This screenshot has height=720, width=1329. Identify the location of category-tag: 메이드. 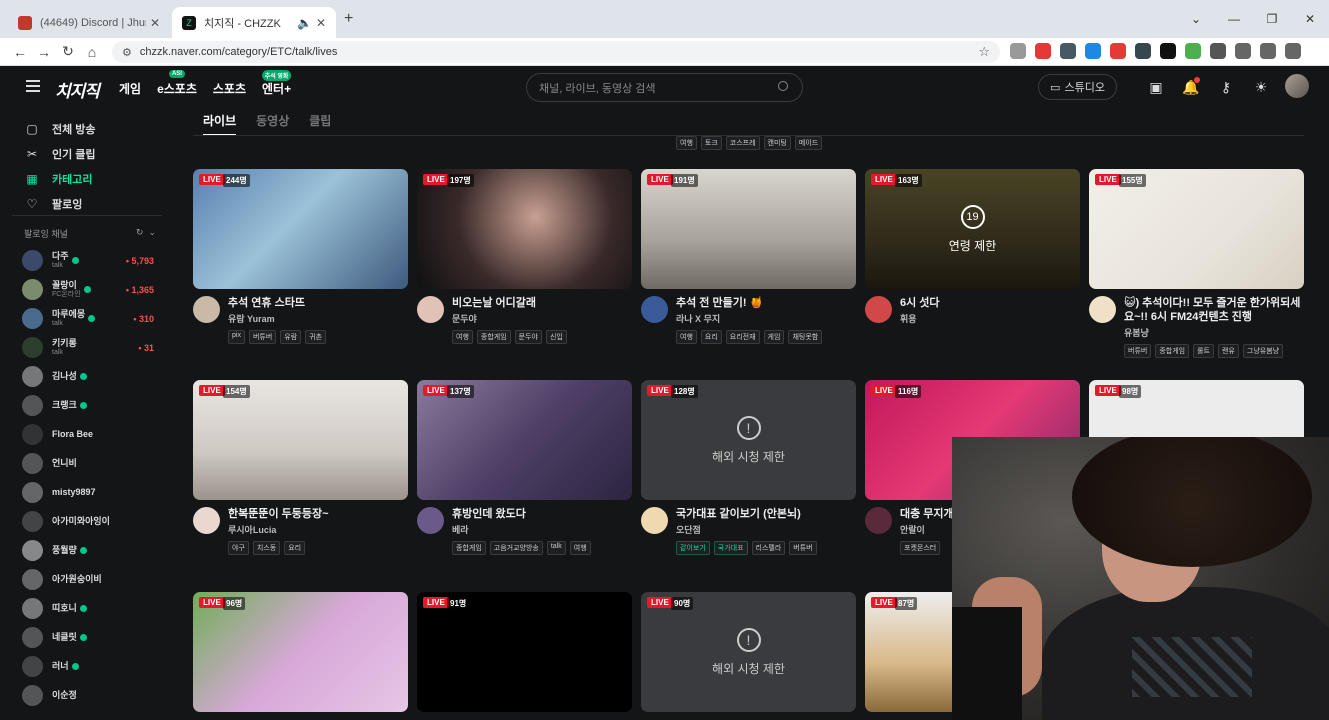
(808, 143).